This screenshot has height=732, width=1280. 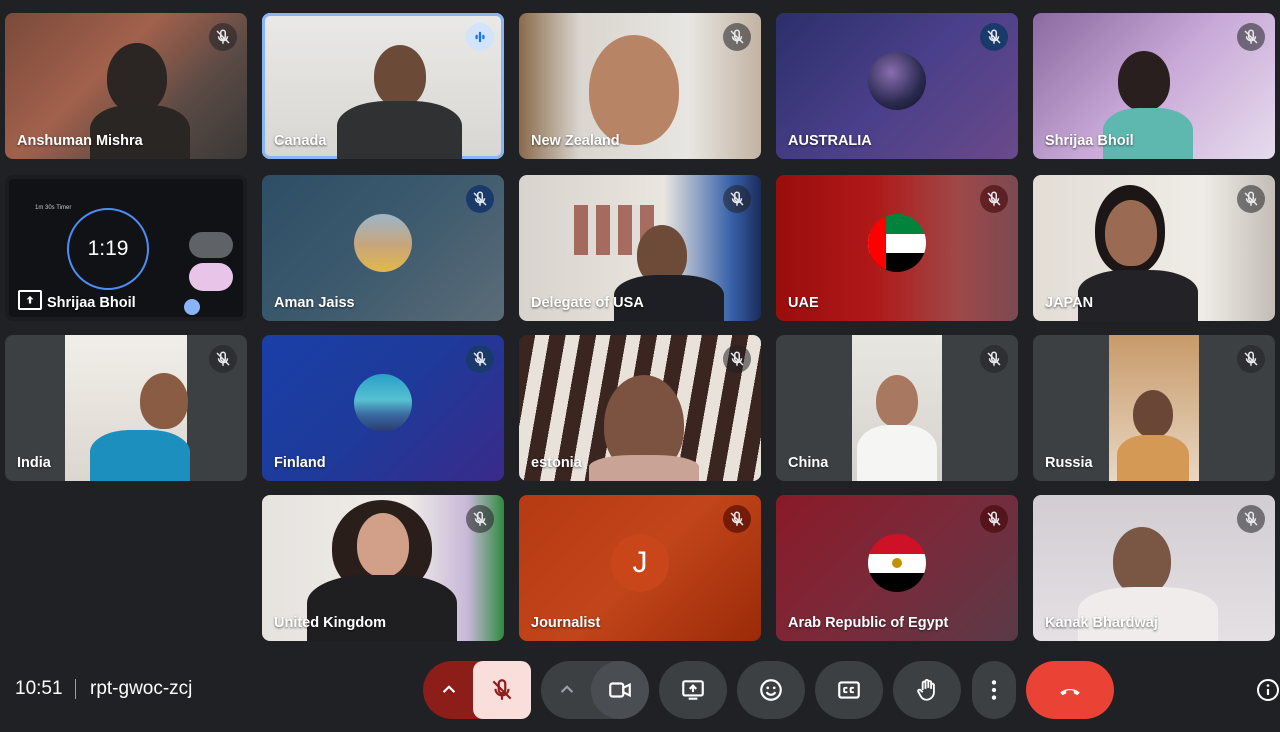 What do you see at coordinates (300, 463) in the screenshot?
I see `participant-name: Finland` at bounding box center [300, 463].